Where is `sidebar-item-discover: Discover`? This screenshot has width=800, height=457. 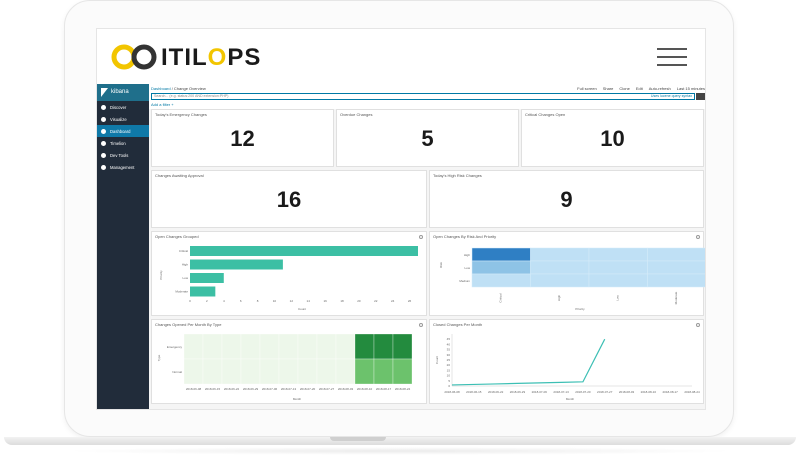
sidebar-item-discover: Discover is located at coordinates (123, 107).